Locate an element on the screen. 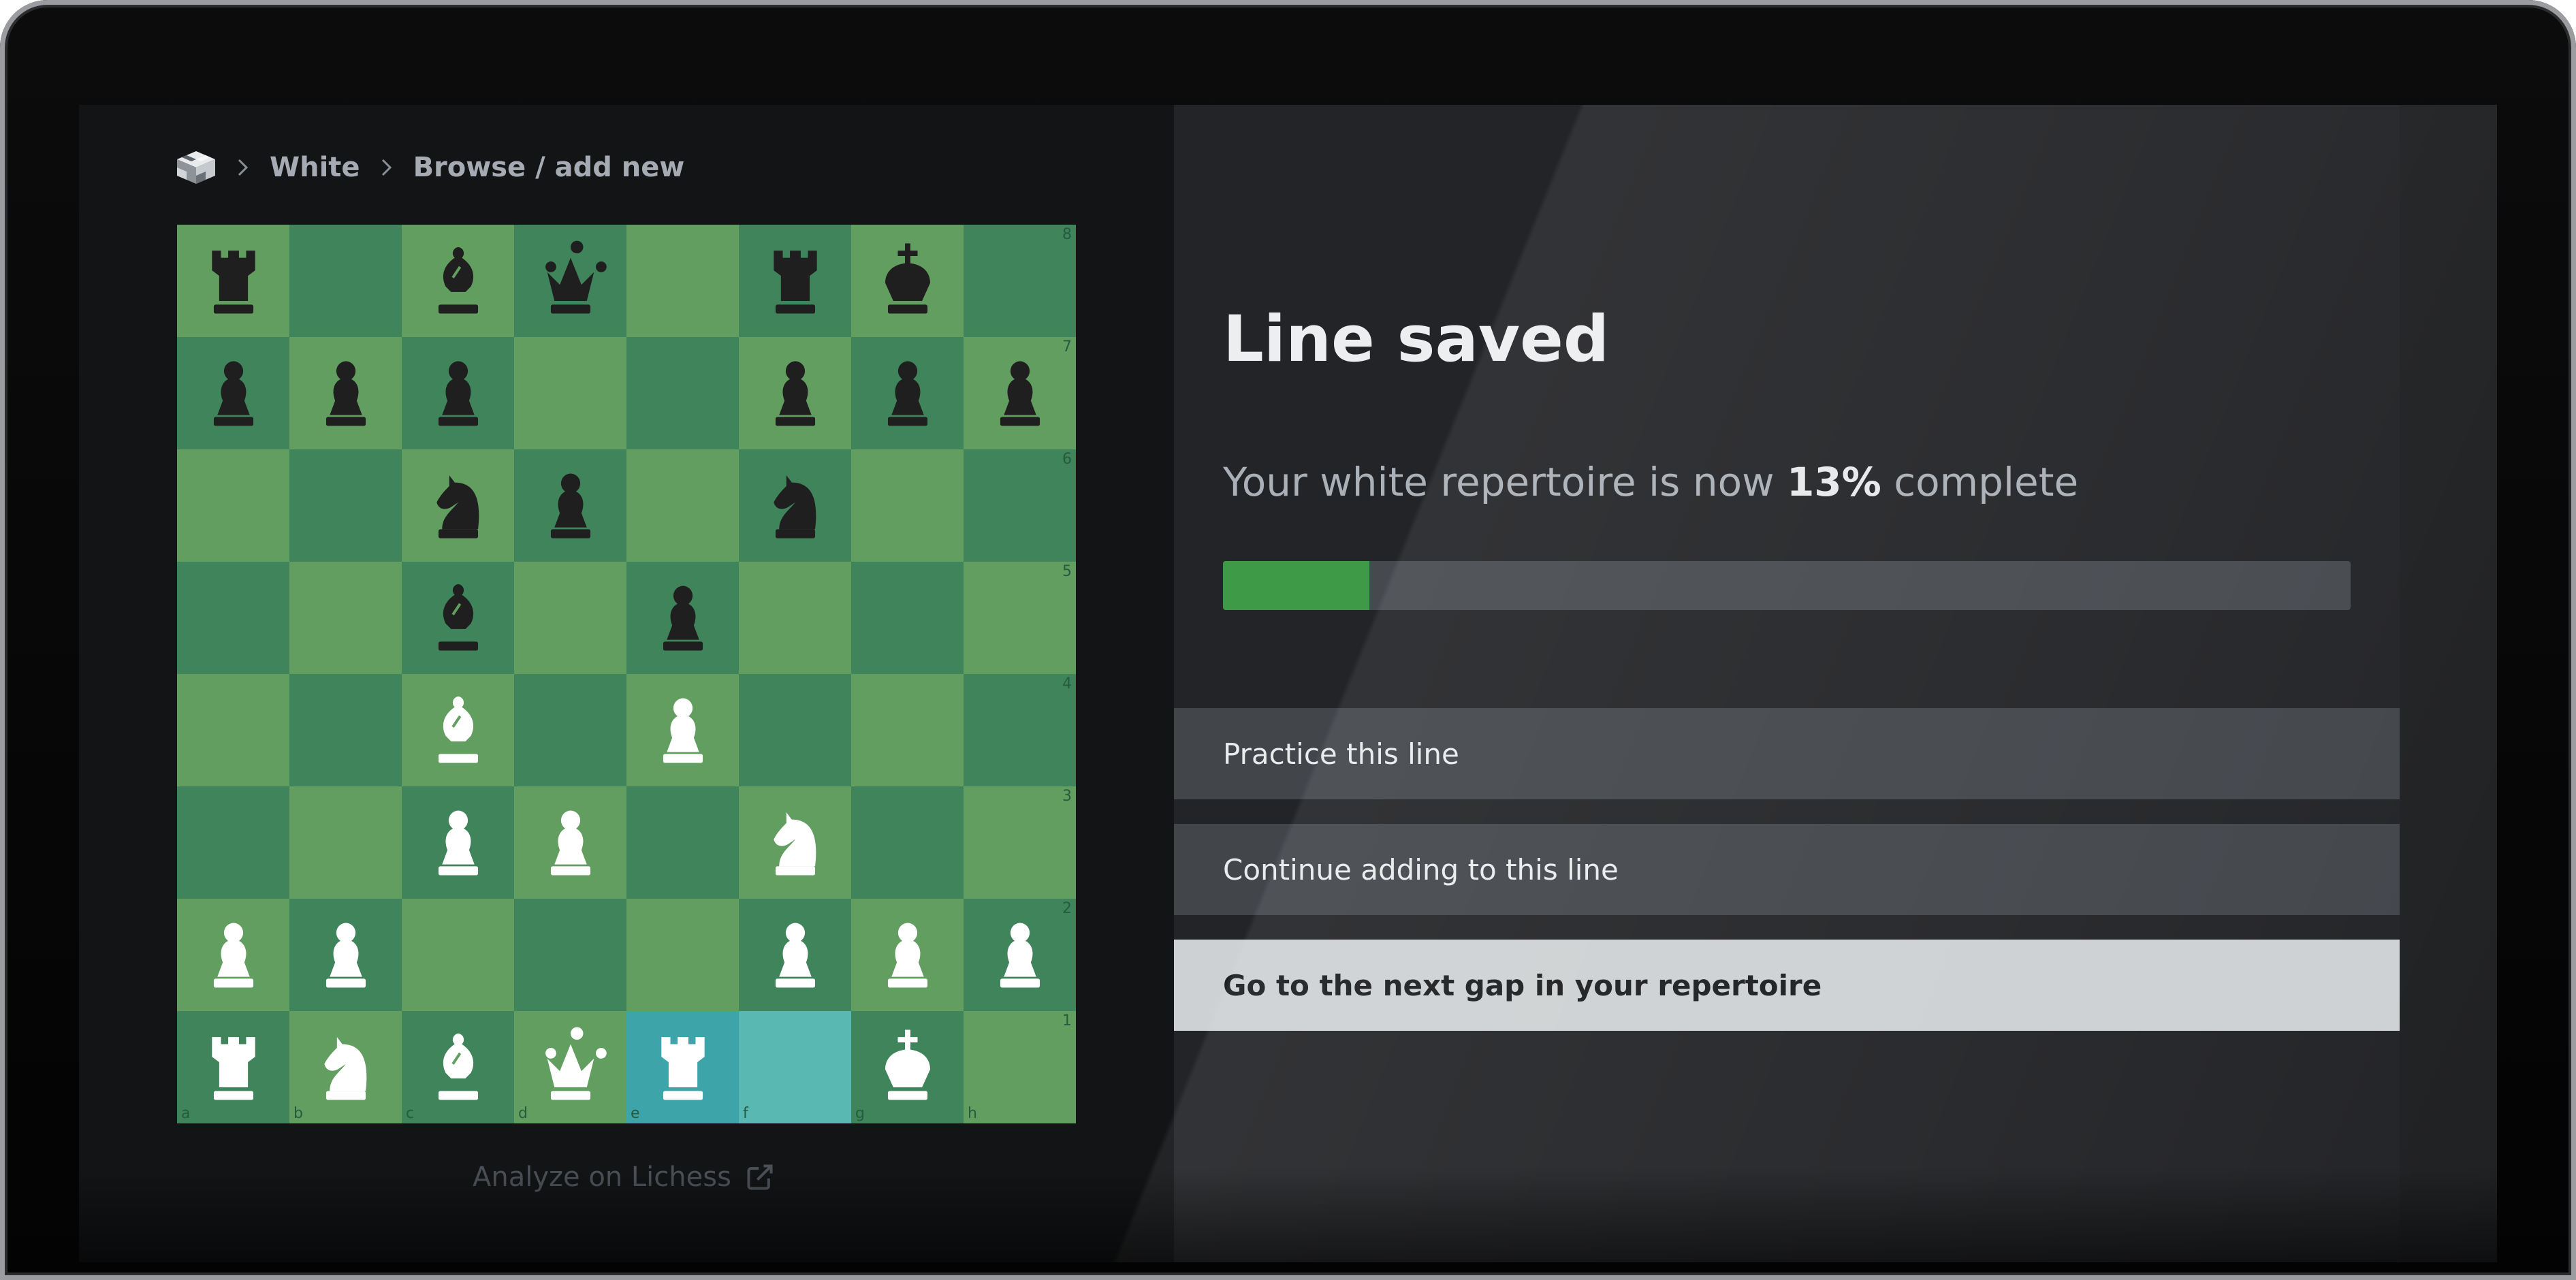 This screenshot has width=2576, height=1280. continue-adding-button: Continue adding to this line is located at coordinates (1787, 869).